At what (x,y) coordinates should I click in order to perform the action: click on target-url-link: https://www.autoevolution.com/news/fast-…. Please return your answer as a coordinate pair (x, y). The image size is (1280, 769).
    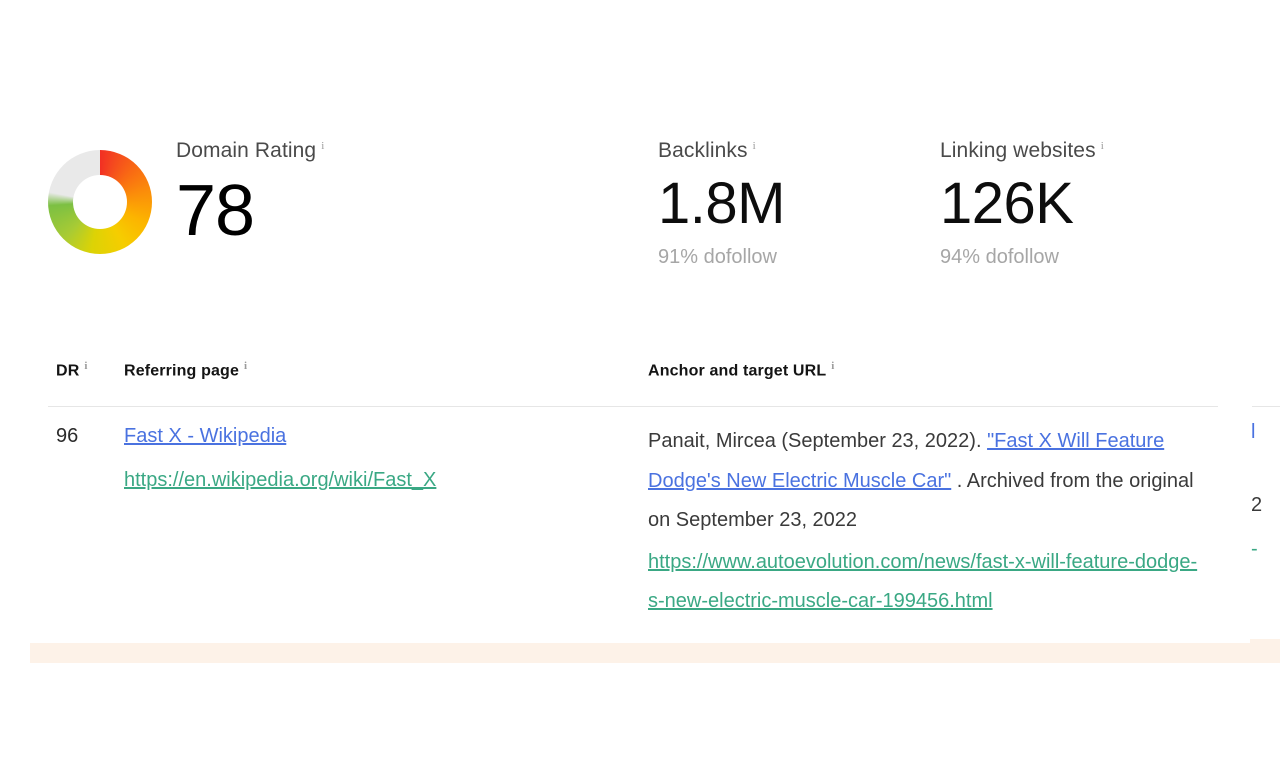
    Looking at the image, I should click on (924, 582).